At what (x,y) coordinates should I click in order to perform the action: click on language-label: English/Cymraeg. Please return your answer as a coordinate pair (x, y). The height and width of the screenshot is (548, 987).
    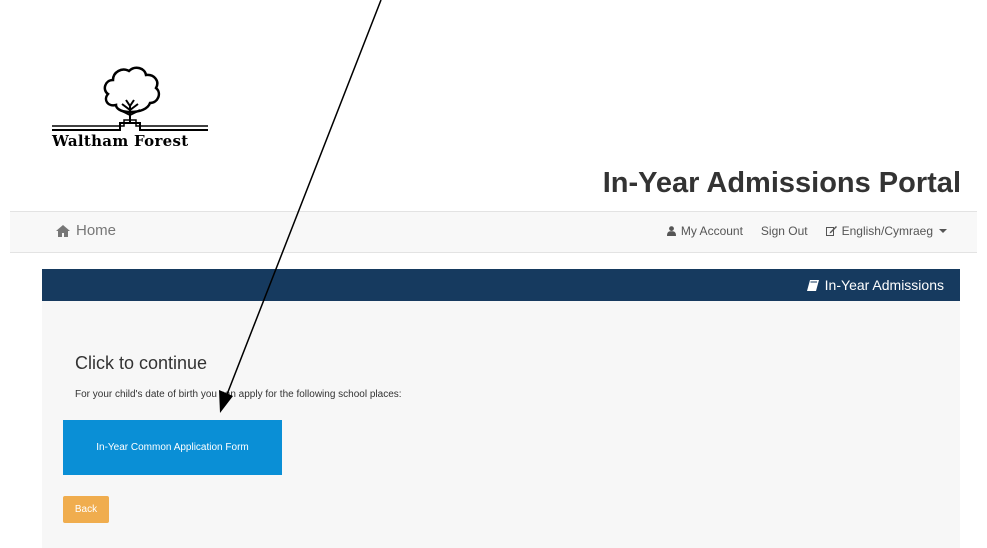
    Looking at the image, I should click on (887, 231).